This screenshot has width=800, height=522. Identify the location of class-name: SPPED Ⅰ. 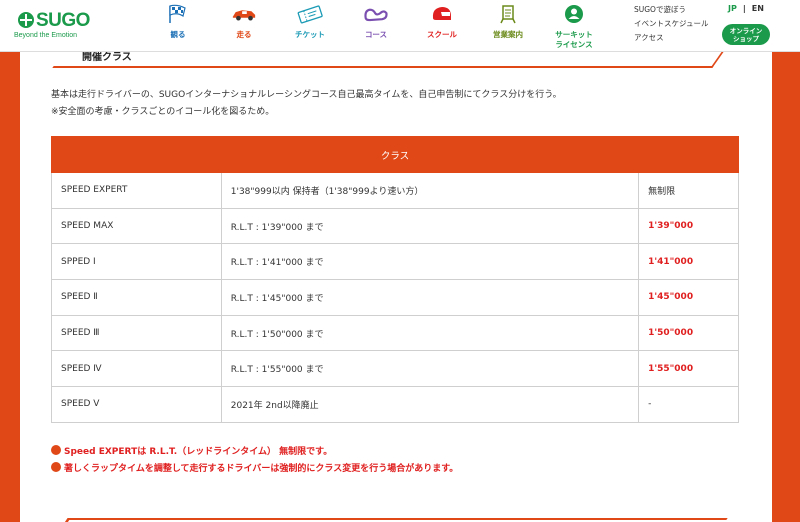
(136, 262).